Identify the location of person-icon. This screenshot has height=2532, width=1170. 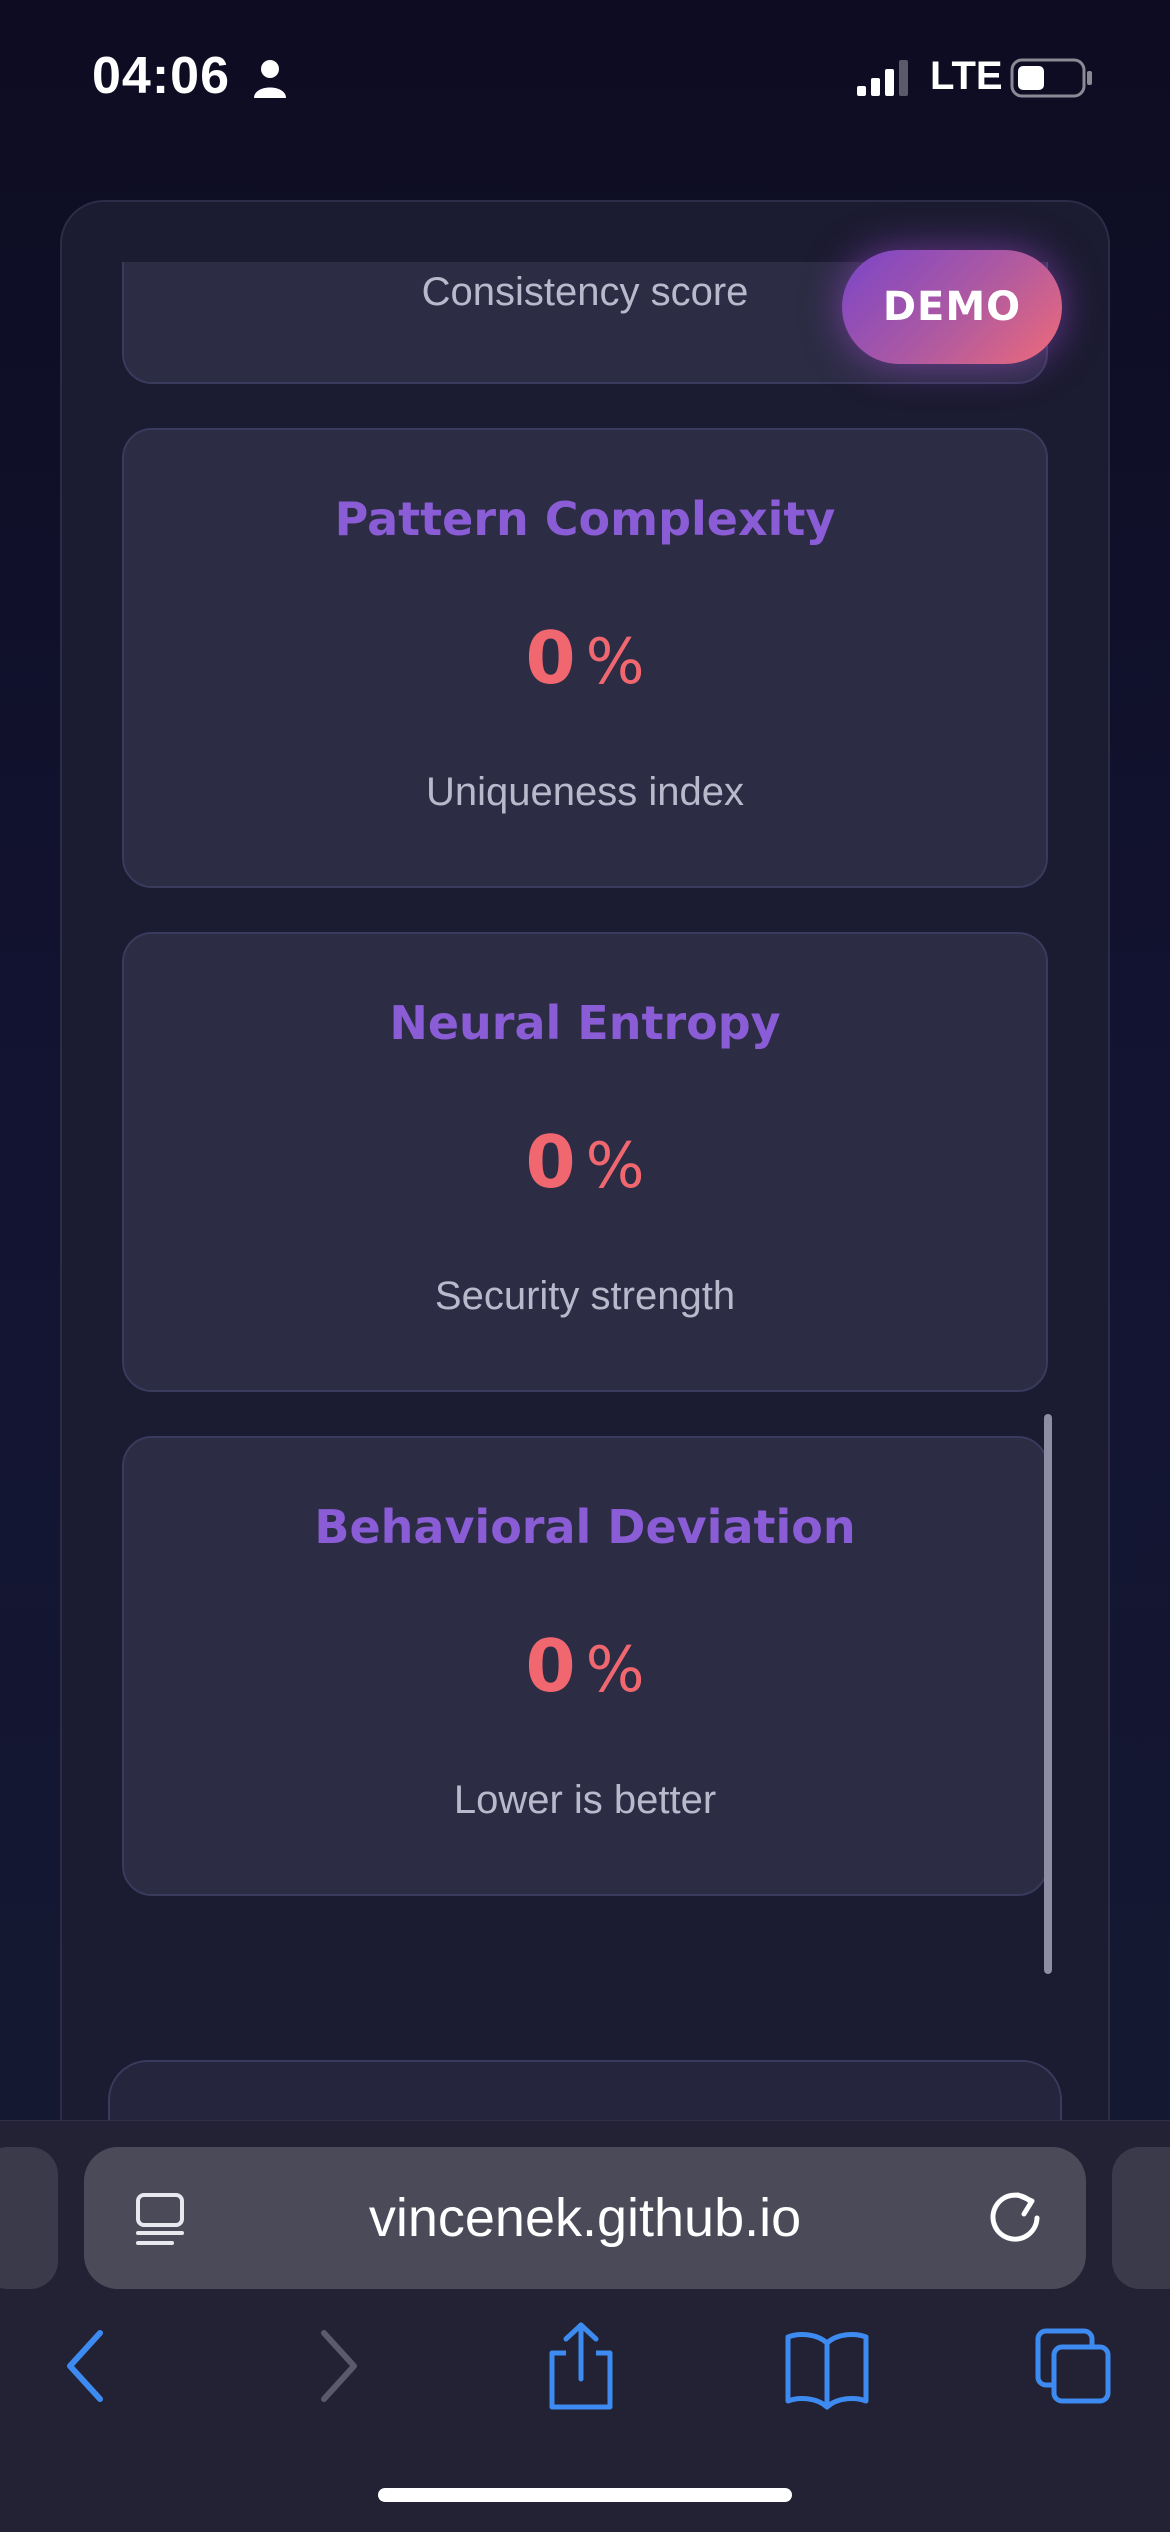
(270, 79).